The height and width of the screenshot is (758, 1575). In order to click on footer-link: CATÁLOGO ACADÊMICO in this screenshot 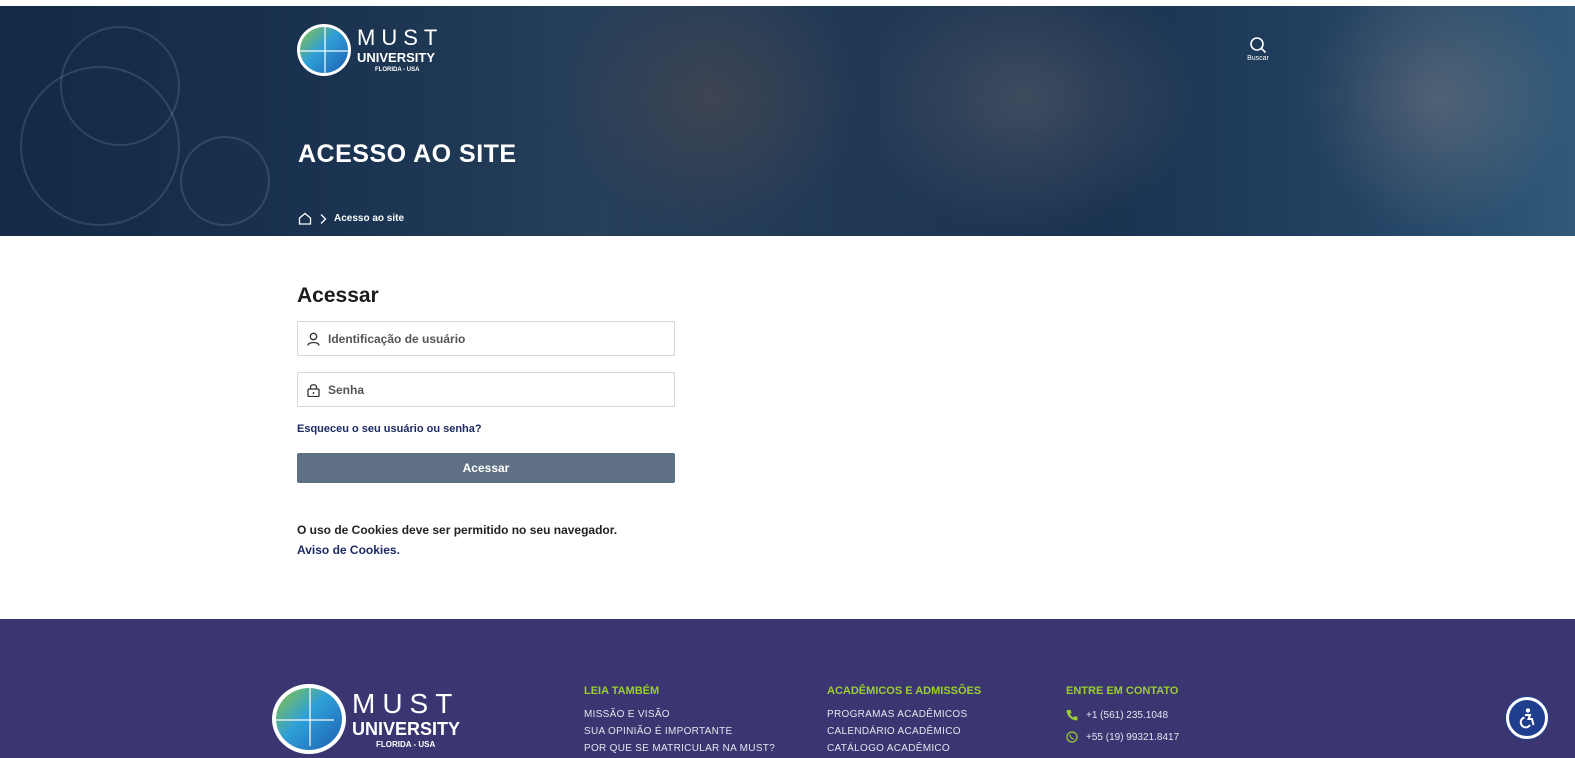, I will do `click(904, 748)`.